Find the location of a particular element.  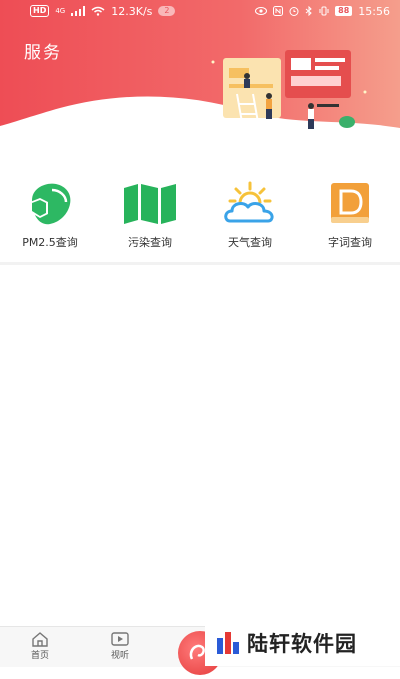

clock: 15:56 is located at coordinates (374, 11).